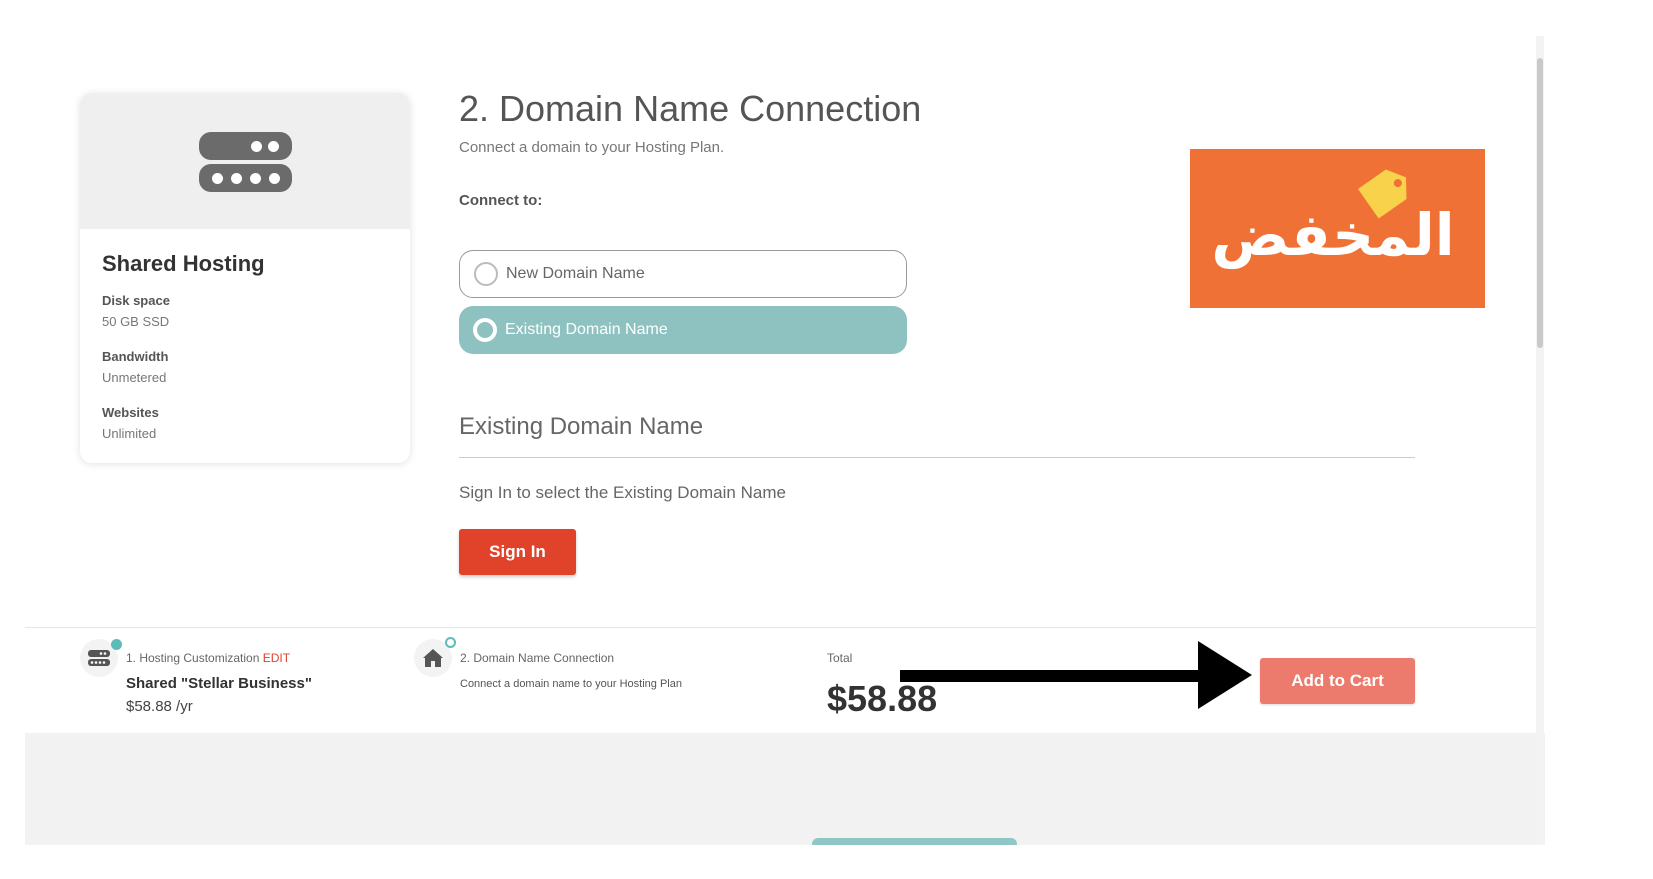 This screenshot has height=879, width=1653. What do you see at coordinates (245, 146) in the screenshot?
I see `server-bar-top` at bounding box center [245, 146].